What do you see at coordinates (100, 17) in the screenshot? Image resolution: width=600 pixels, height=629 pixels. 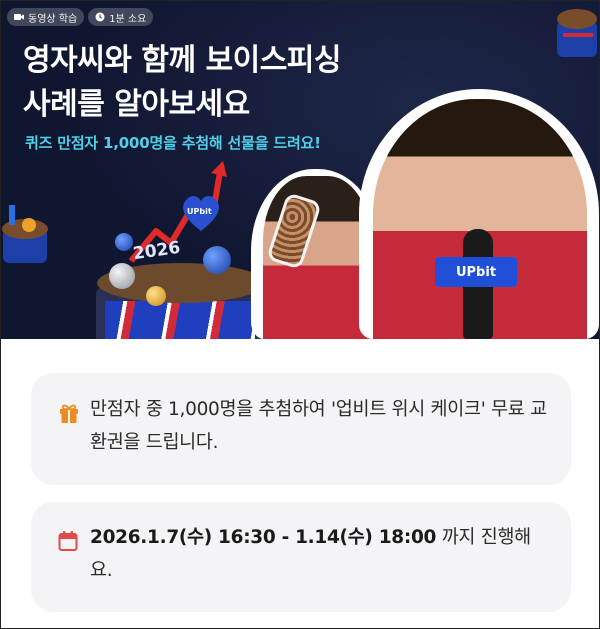 I see `clock-icon` at bounding box center [100, 17].